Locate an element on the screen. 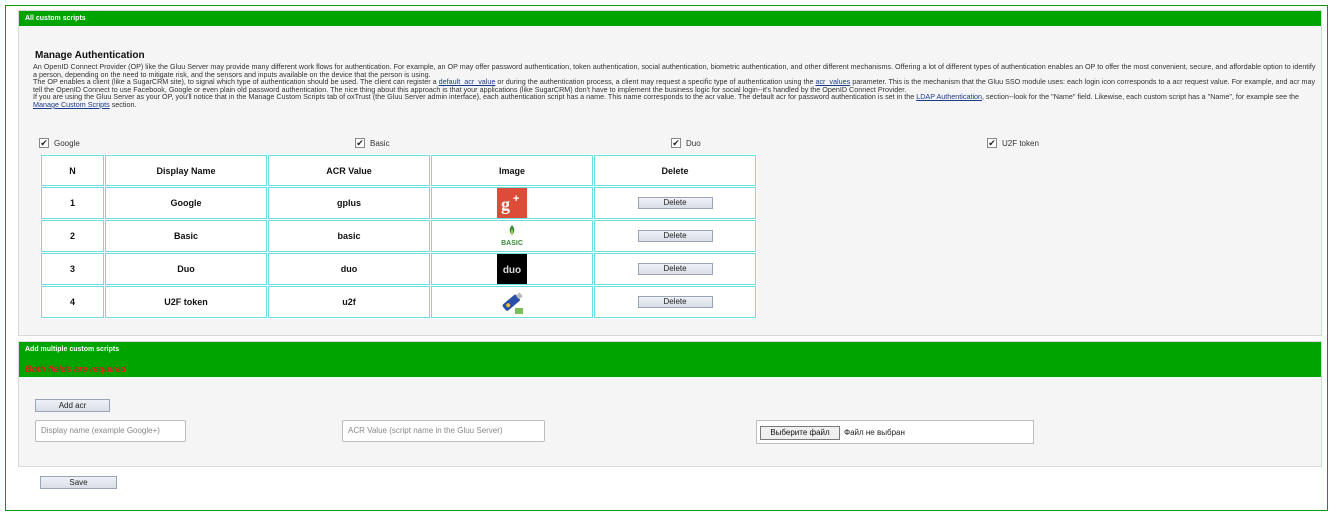  checkbox-u2f: ✔ U2F token is located at coordinates (1013, 143).